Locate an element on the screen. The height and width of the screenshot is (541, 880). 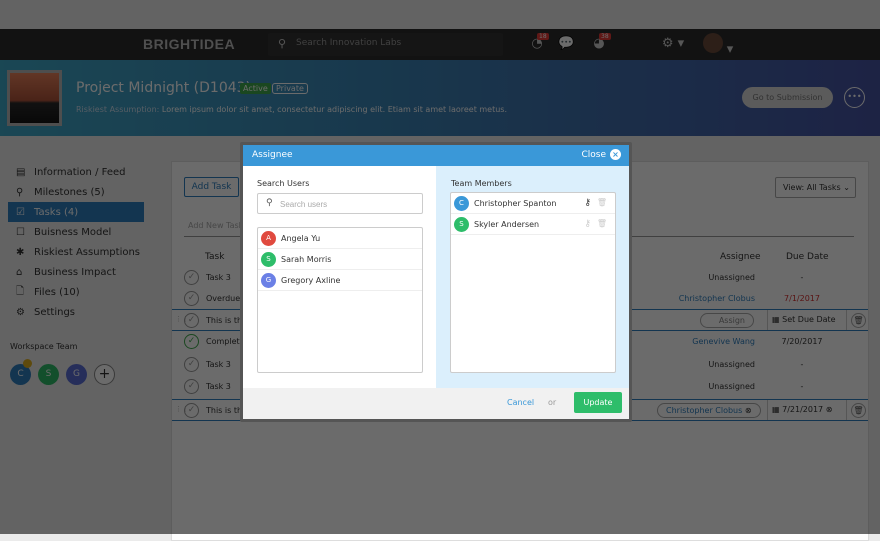
user-list: A Angela Yu S Sarah Morris G Gregory Axline is located at coordinates (340, 300).